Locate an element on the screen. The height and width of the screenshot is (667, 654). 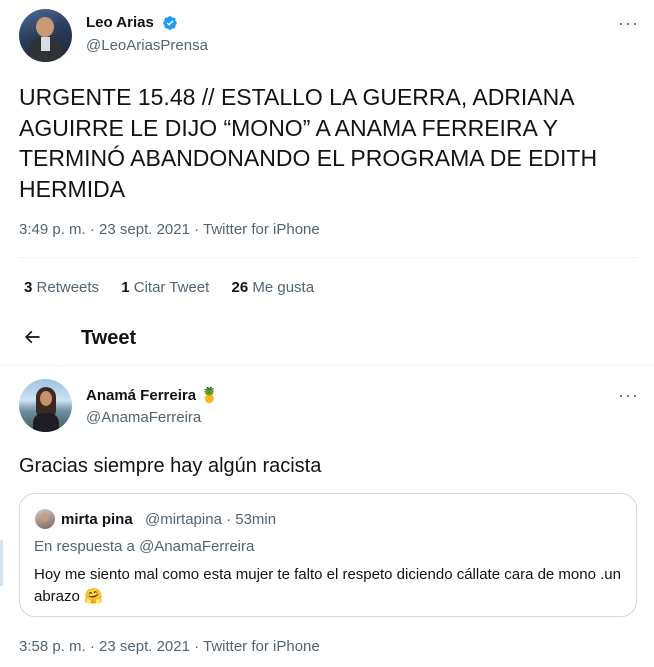
likes-stat: 26 Me gusta is located at coordinates (273, 287).